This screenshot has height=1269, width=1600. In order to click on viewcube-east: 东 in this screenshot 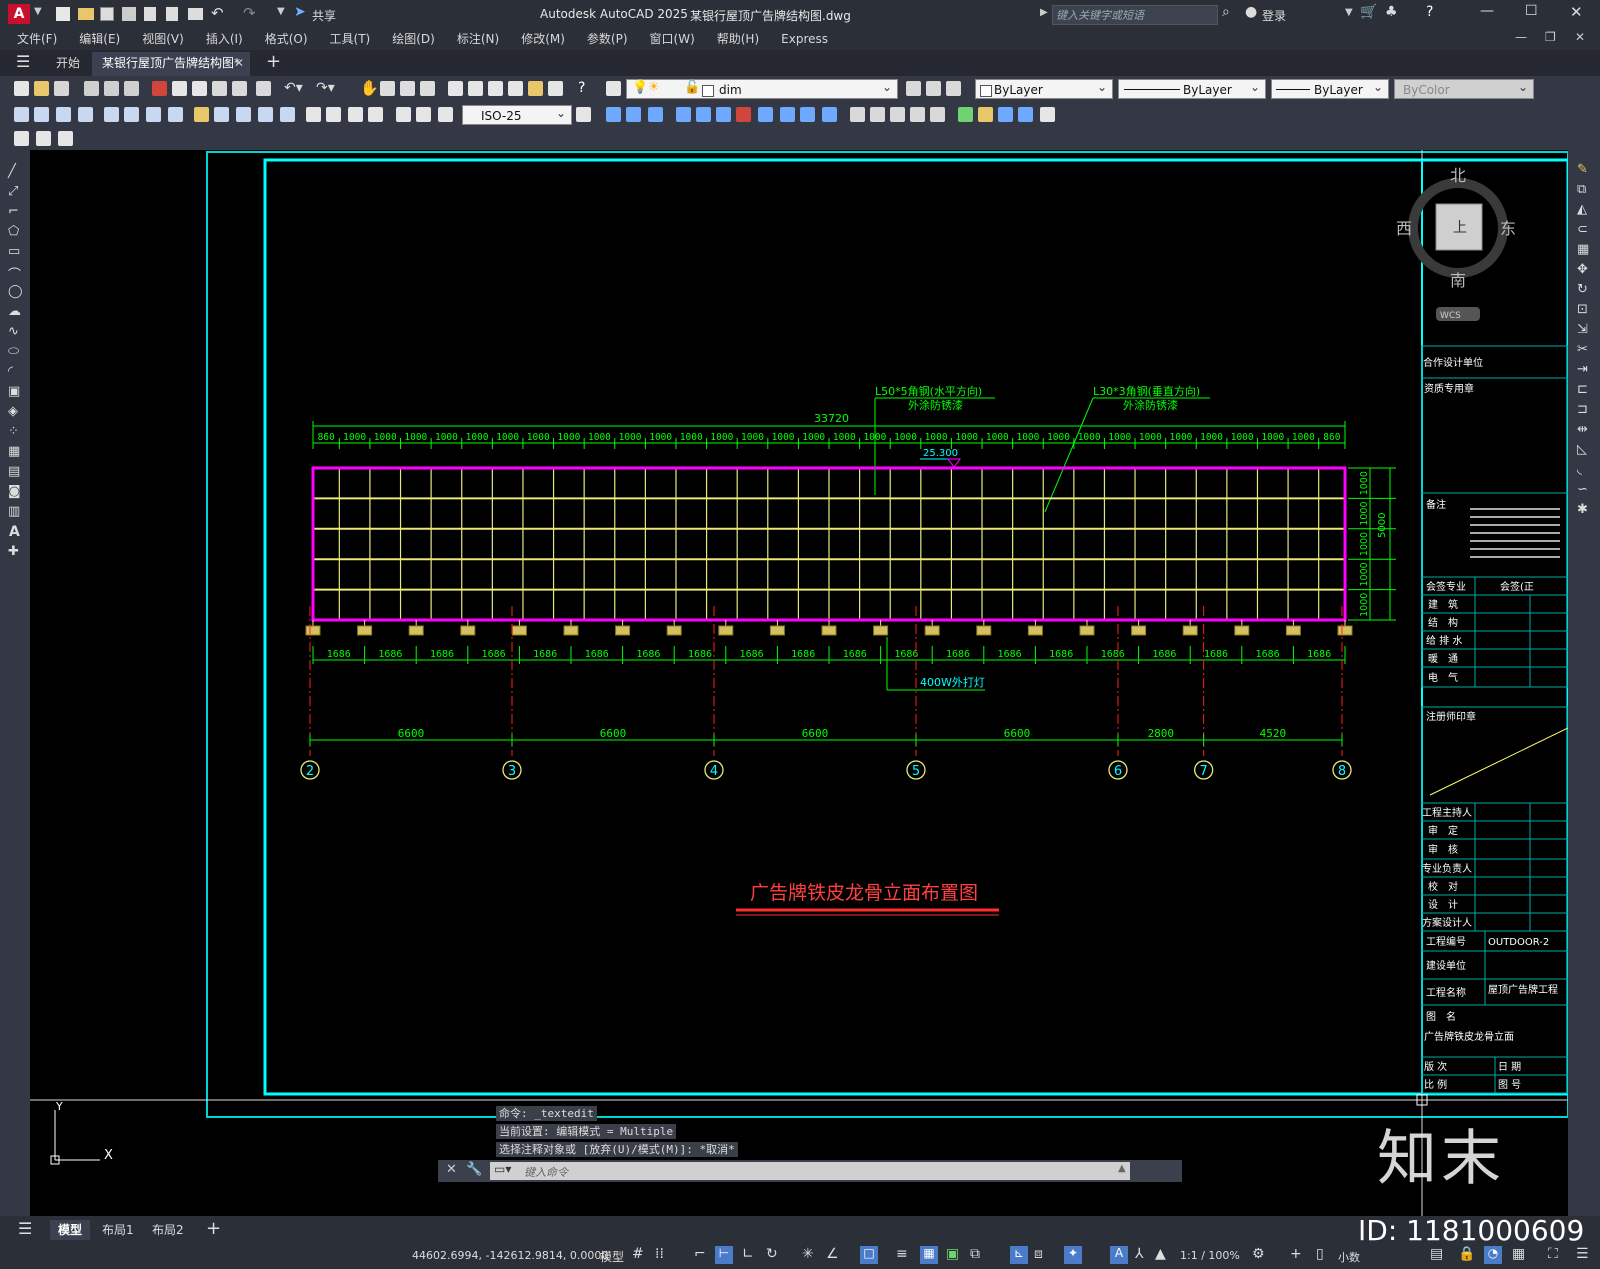, I will do `click(1508, 228)`.